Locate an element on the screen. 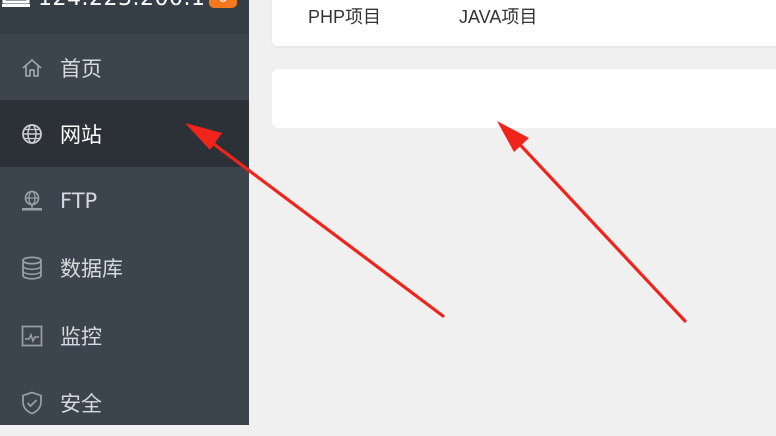 The height and width of the screenshot is (436, 776). project-tabs-card: PHP项目 JAVA项目 is located at coordinates (524, 23).